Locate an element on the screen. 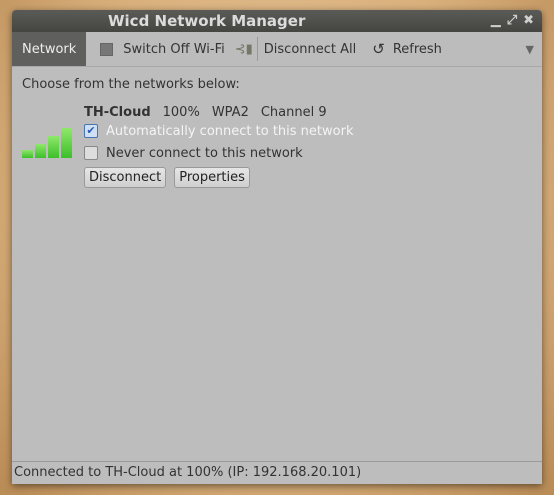 The height and width of the screenshot is (495, 554). close-icon: ✖ is located at coordinates (528, 21).